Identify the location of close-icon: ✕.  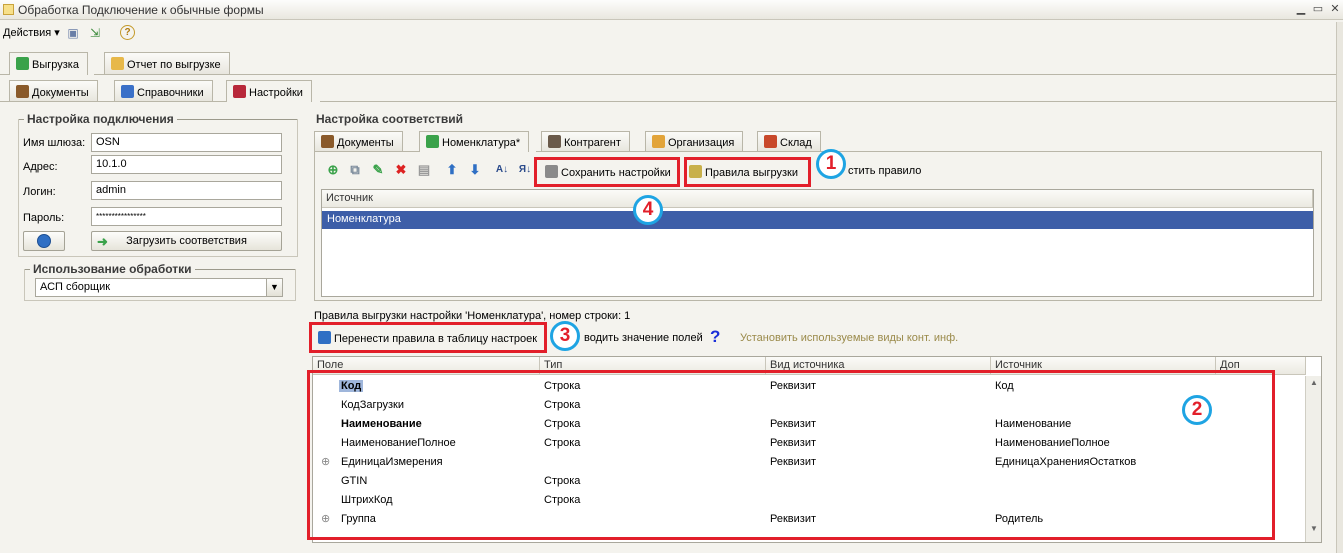
(1335, 9).